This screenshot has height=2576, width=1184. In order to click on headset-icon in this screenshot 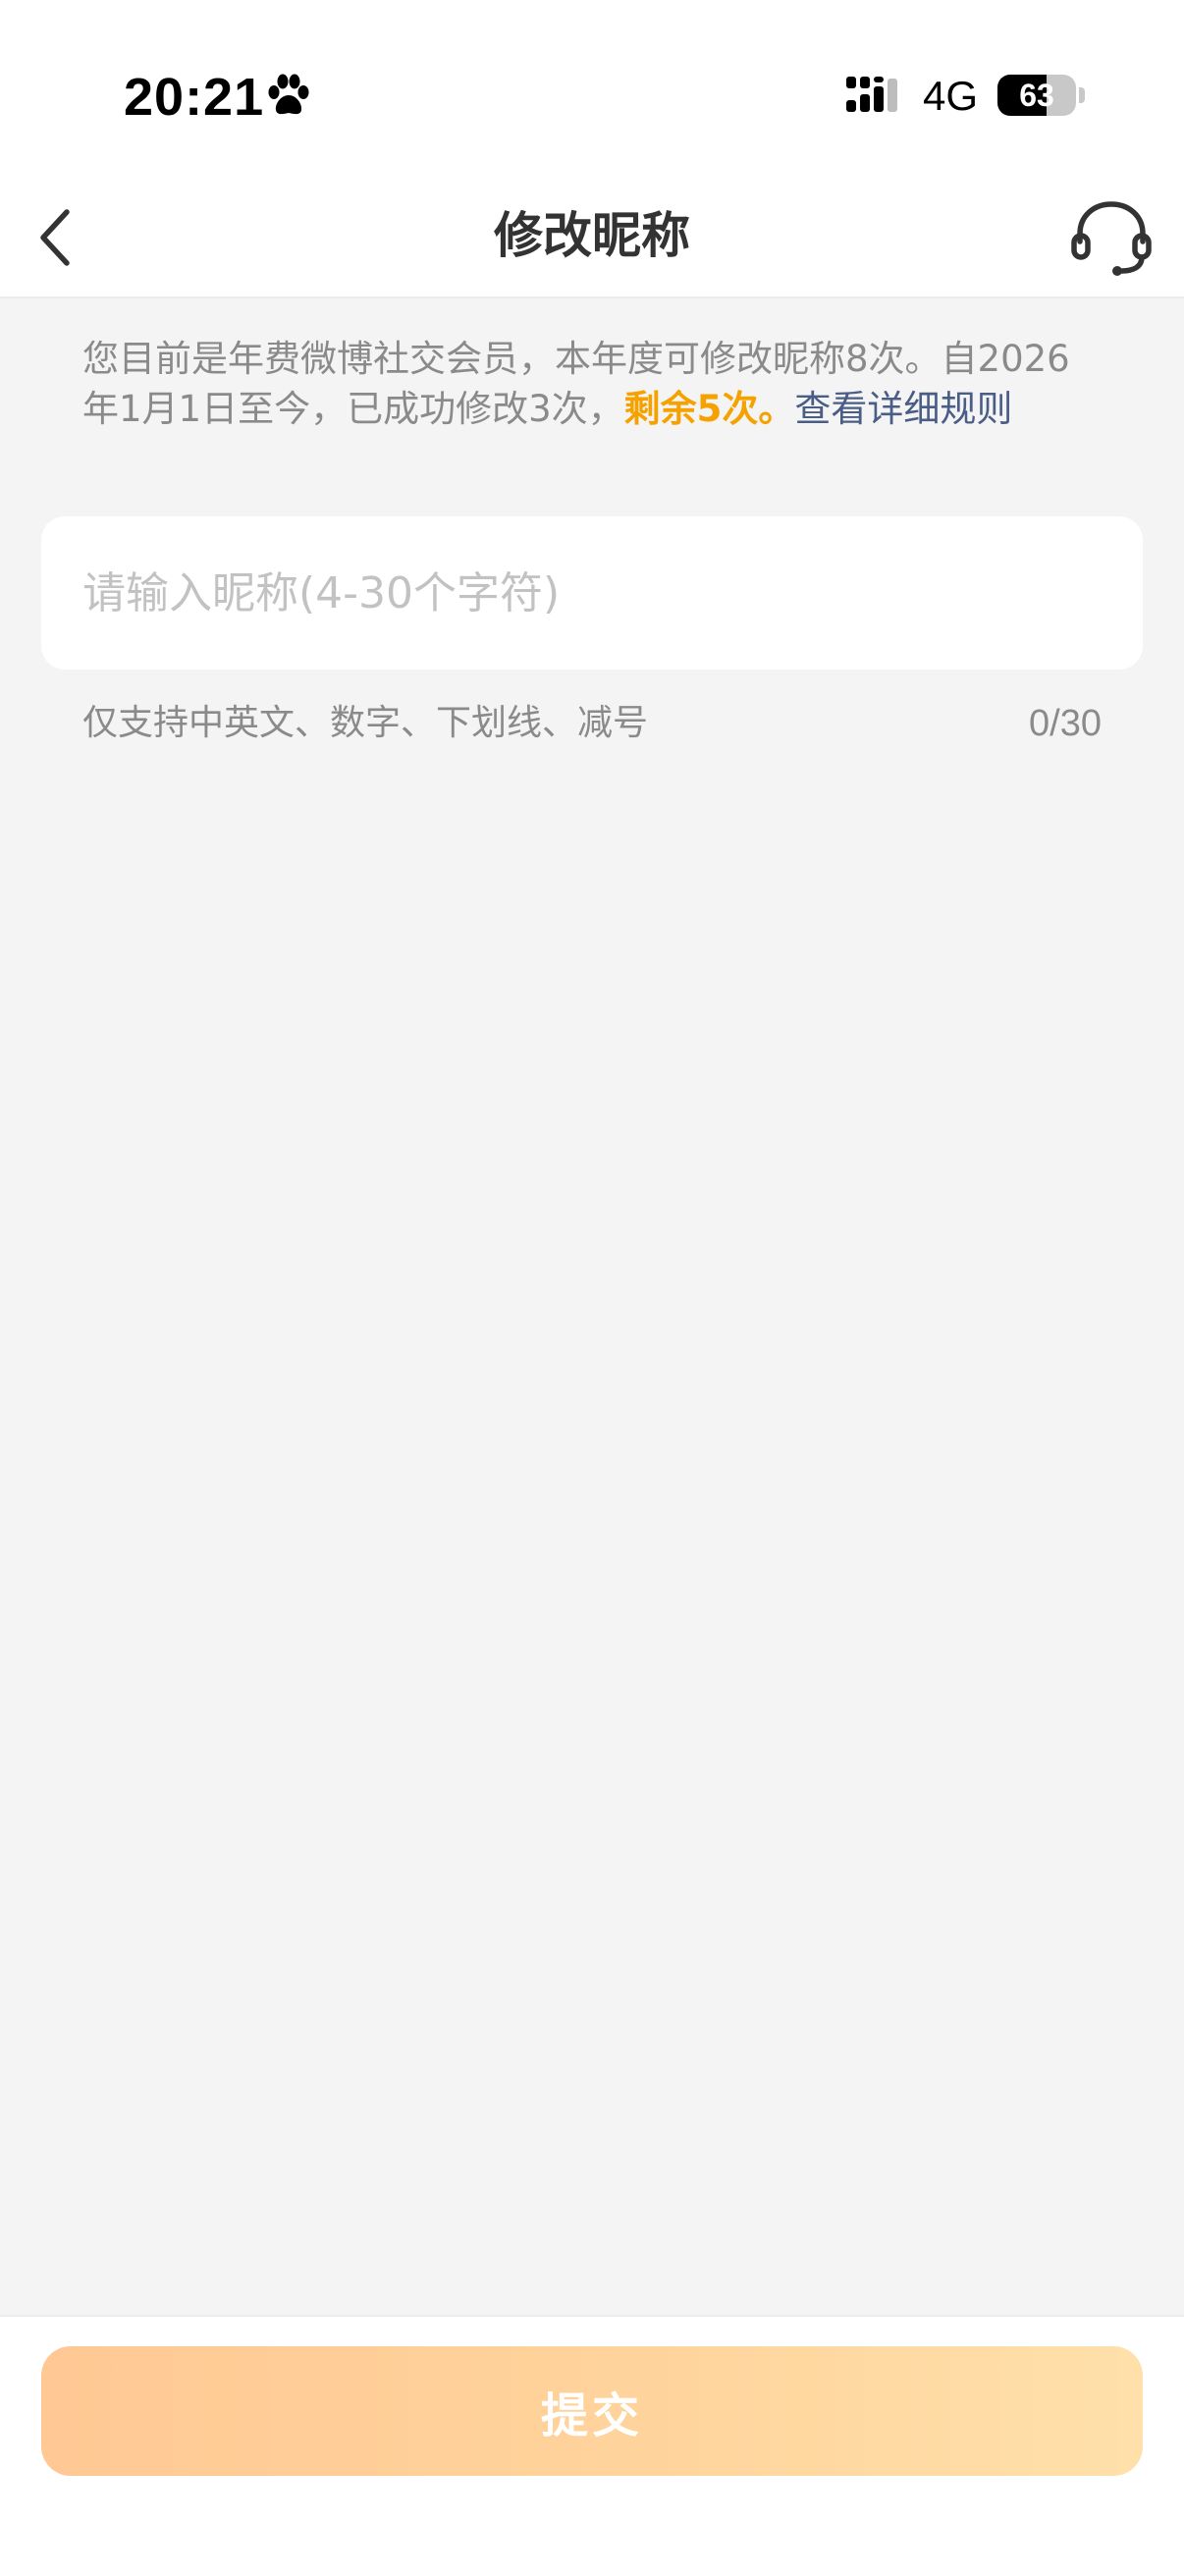, I will do `click(1111, 237)`.